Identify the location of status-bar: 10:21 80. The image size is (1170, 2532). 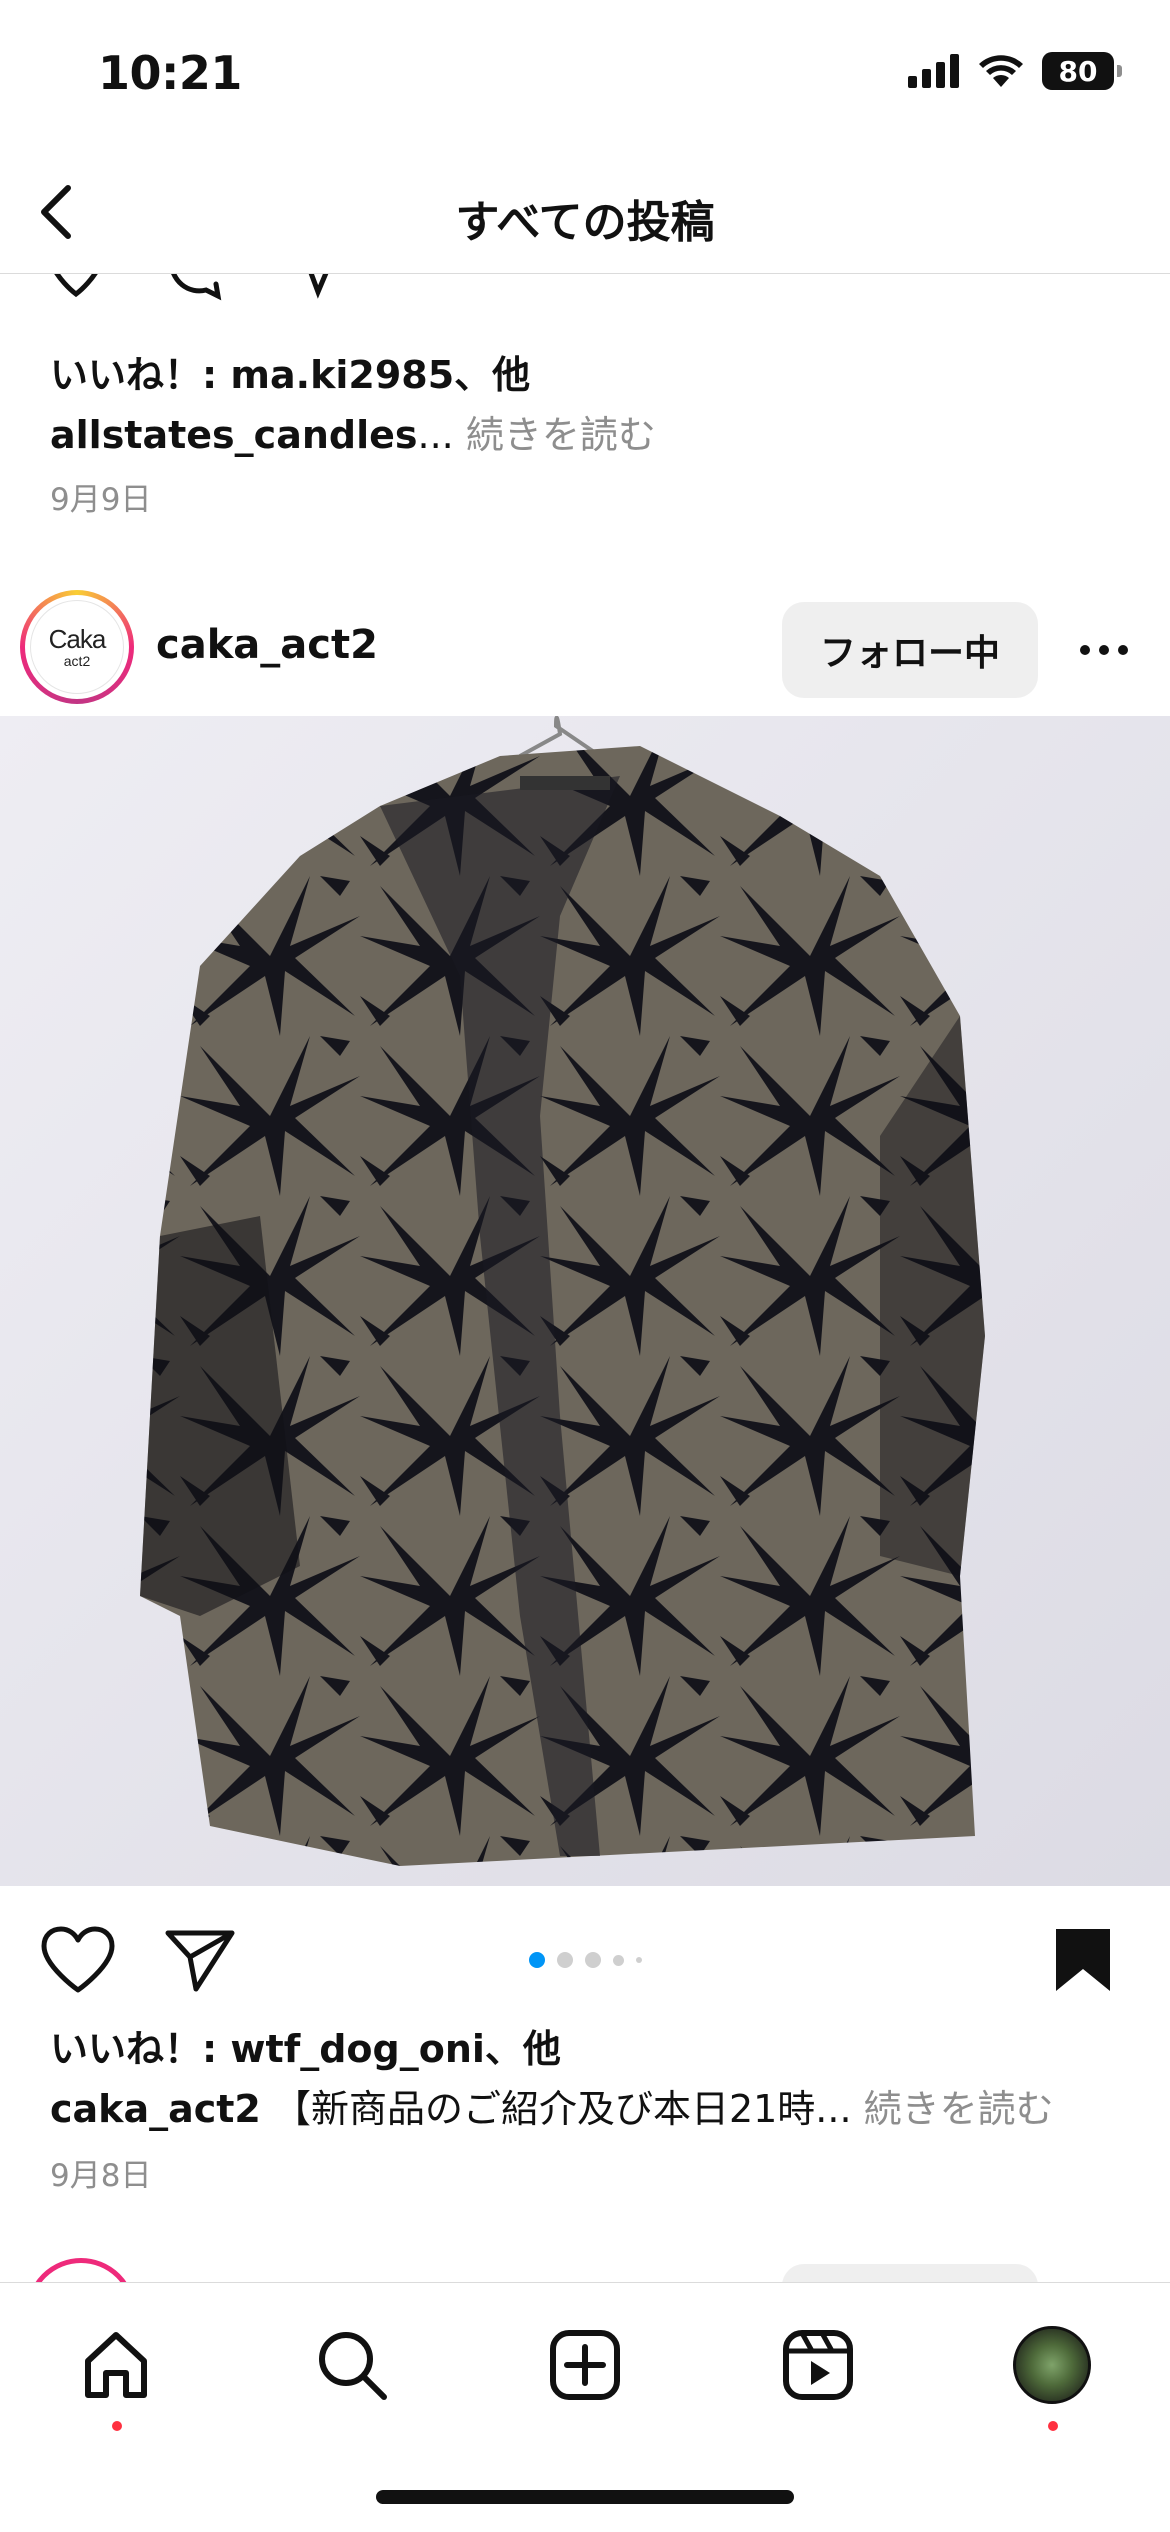
(585, 75).